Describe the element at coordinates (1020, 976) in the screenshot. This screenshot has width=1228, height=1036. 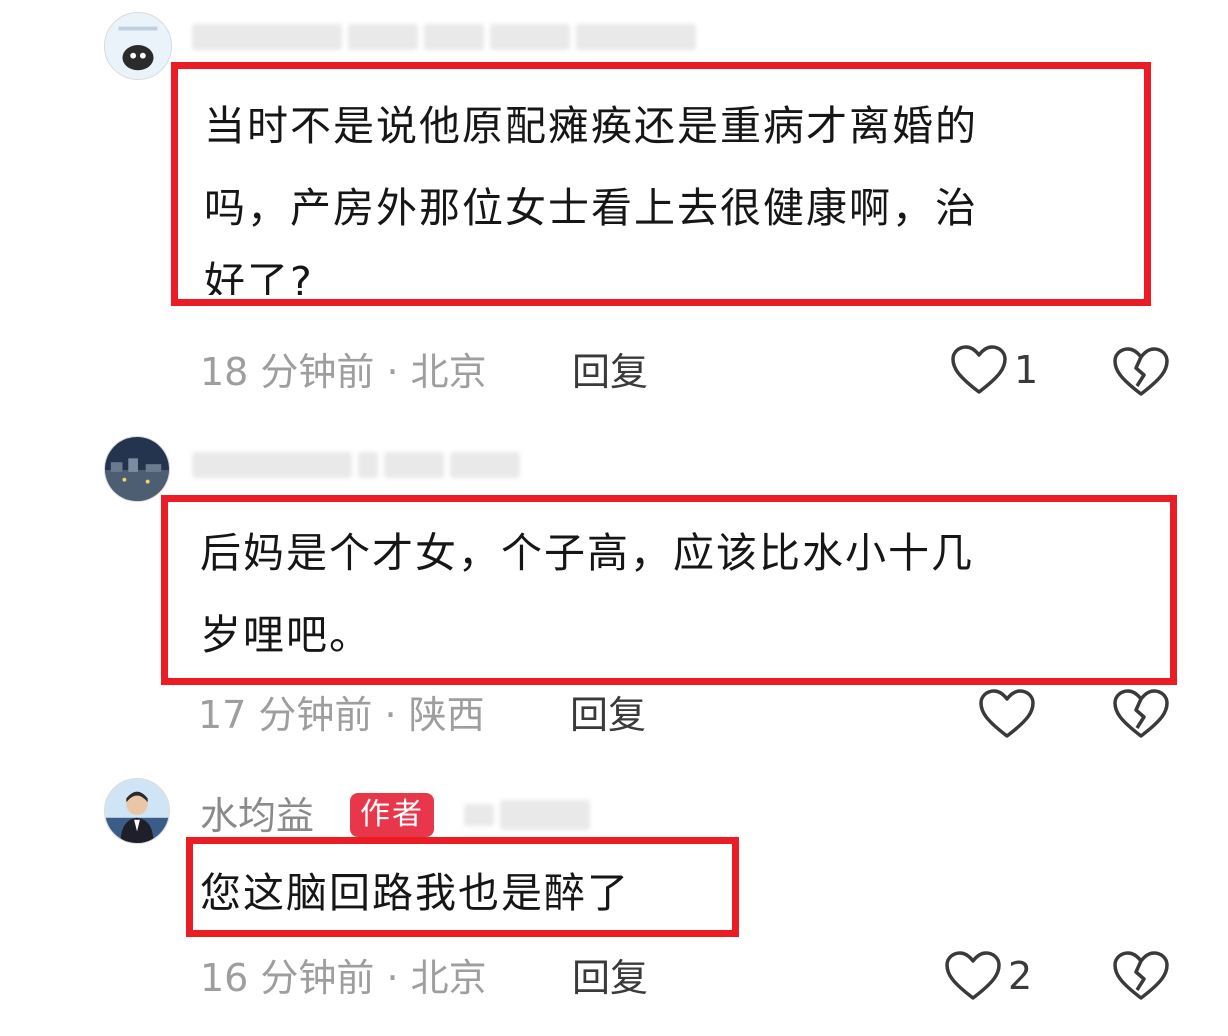
I see `like-count: 2` at that location.